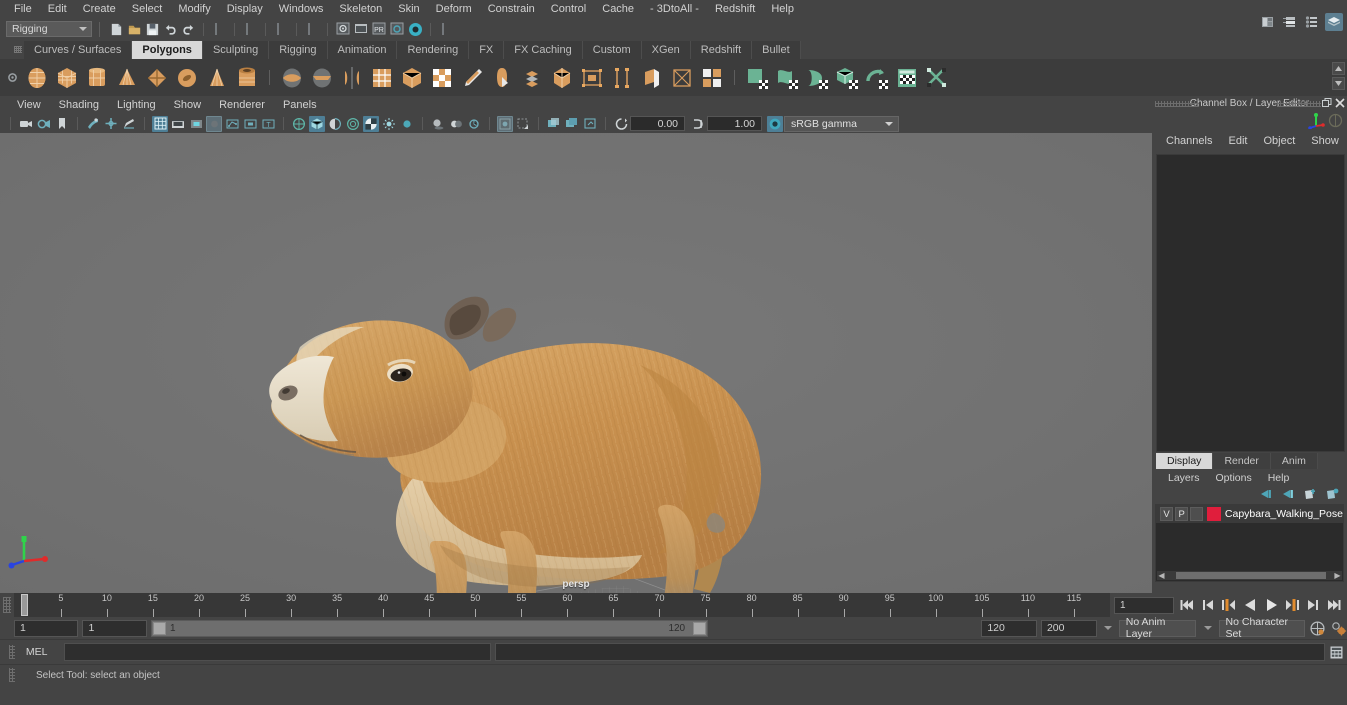 This screenshot has height=705, width=1347. I want to click on layers-menu: Layers, so click(1184, 478).